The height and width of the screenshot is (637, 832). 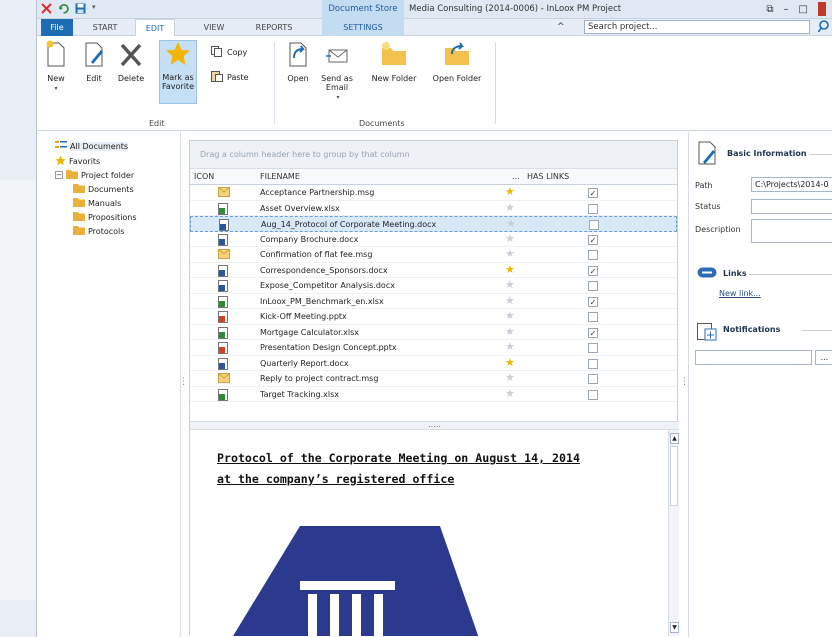 I want to click on tab-view: VIEW, so click(x=214, y=27).